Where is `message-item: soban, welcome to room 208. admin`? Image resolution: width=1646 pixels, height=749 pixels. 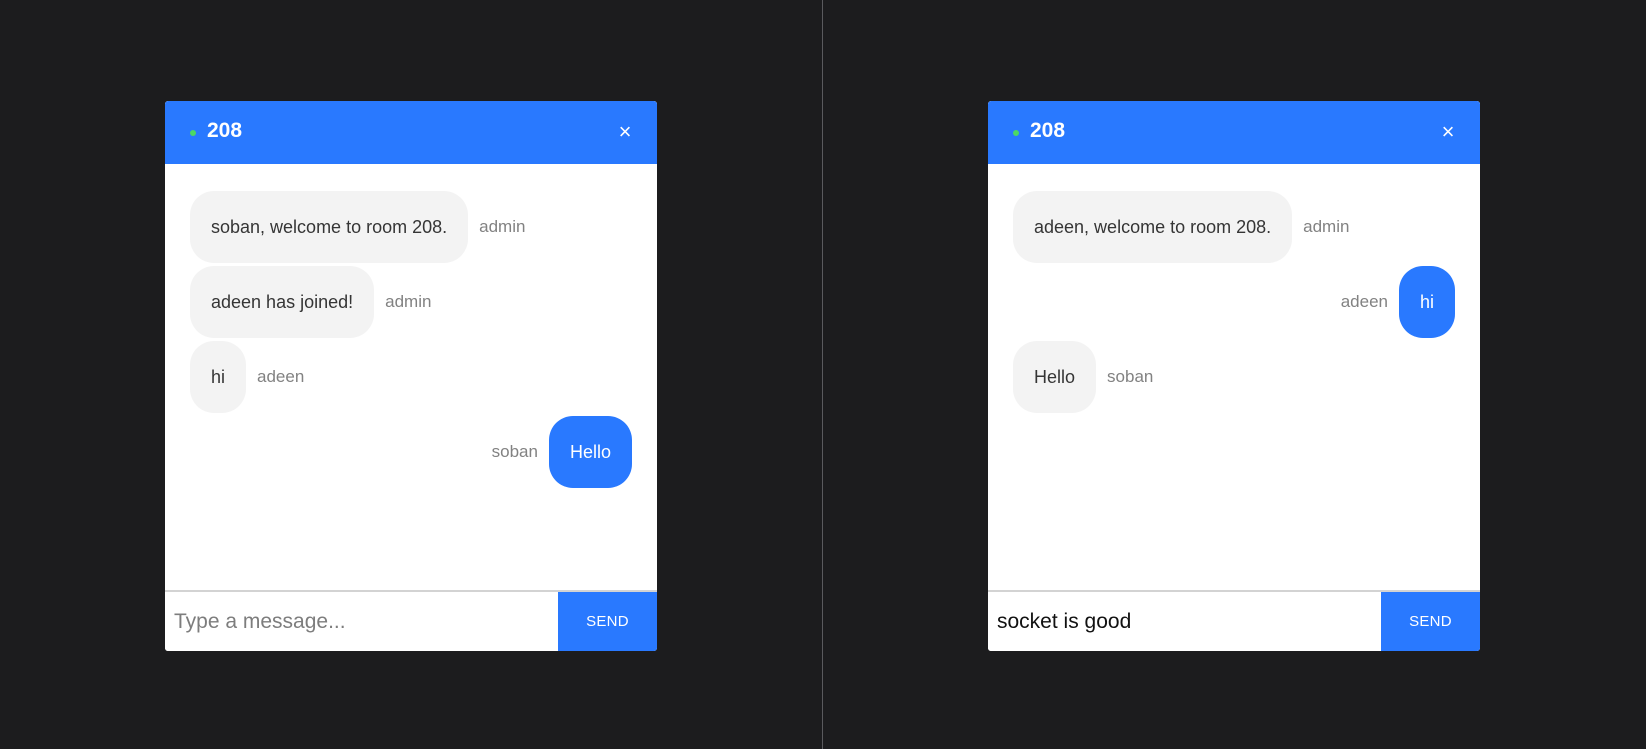 message-item: soban, welcome to room 208. admin is located at coordinates (357, 227).